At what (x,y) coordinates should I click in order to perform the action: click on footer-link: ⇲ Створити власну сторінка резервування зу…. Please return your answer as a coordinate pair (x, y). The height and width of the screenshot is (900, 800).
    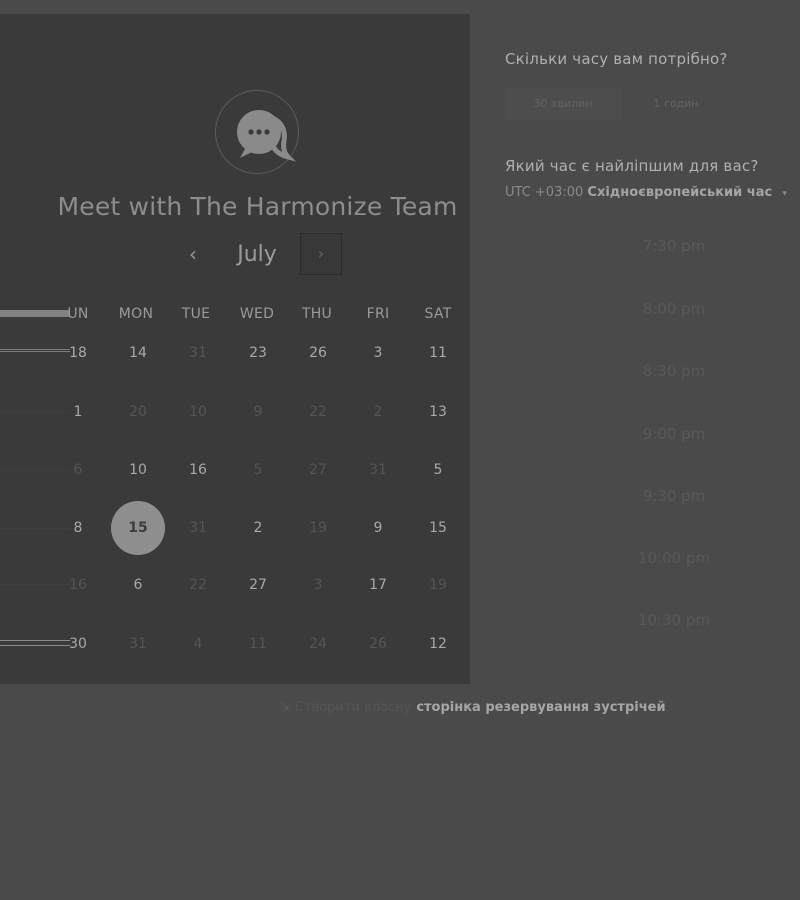
    Looking at the image, I should click on (473, 707).